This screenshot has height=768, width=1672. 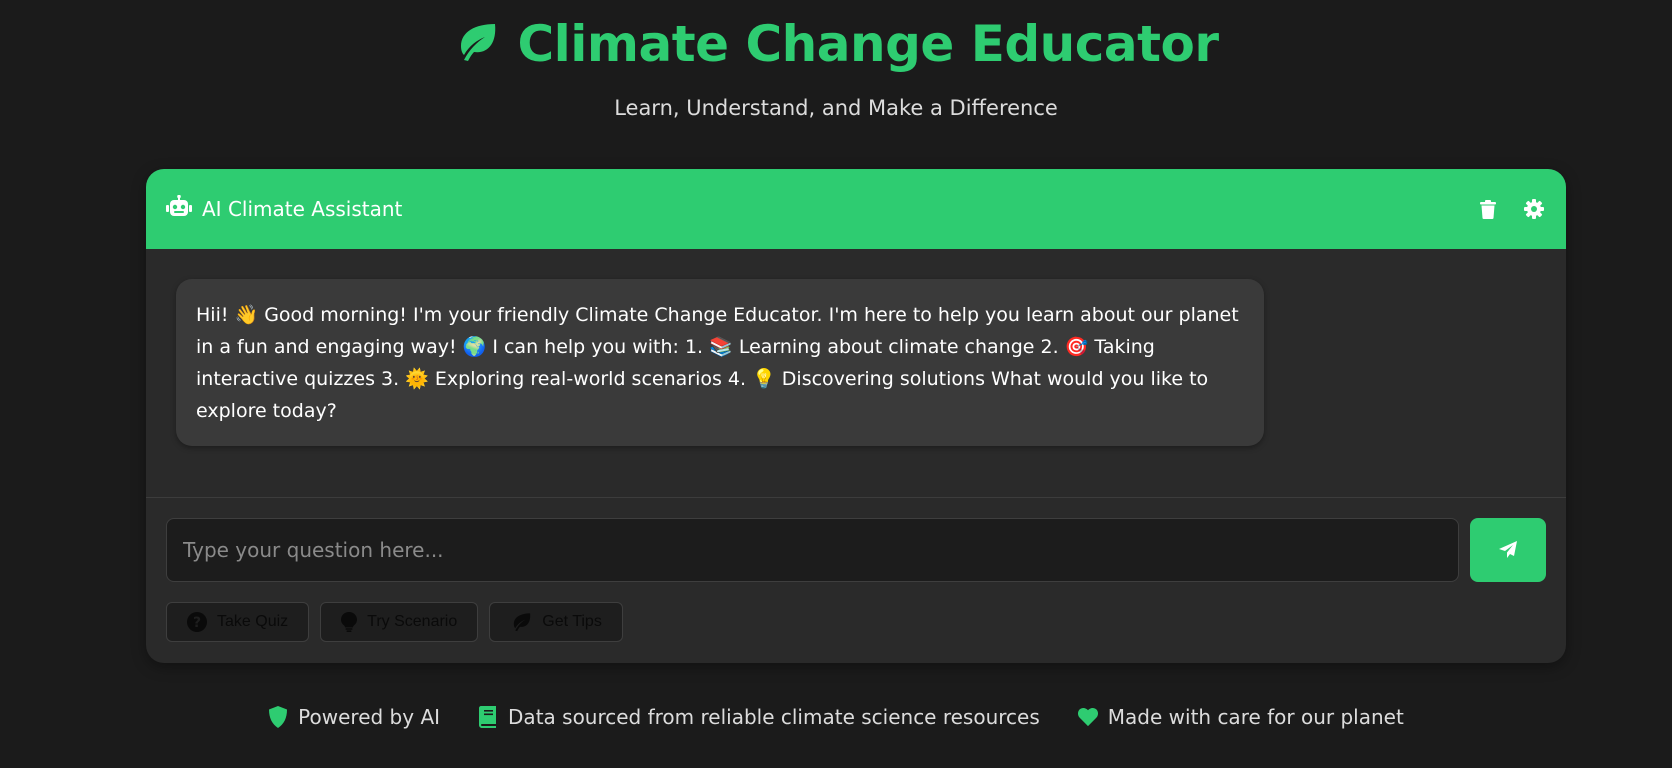 I want to click on settings-button, so click(x=1534, y=209).